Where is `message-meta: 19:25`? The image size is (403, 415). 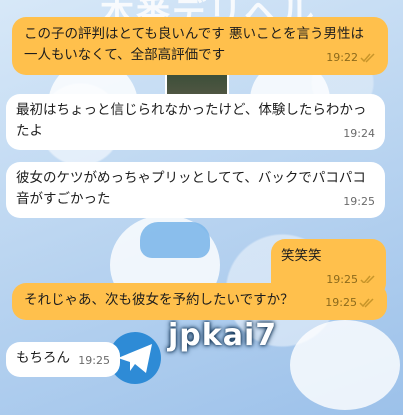
message-meta: 19:25 is located at coordinates (350, 304).